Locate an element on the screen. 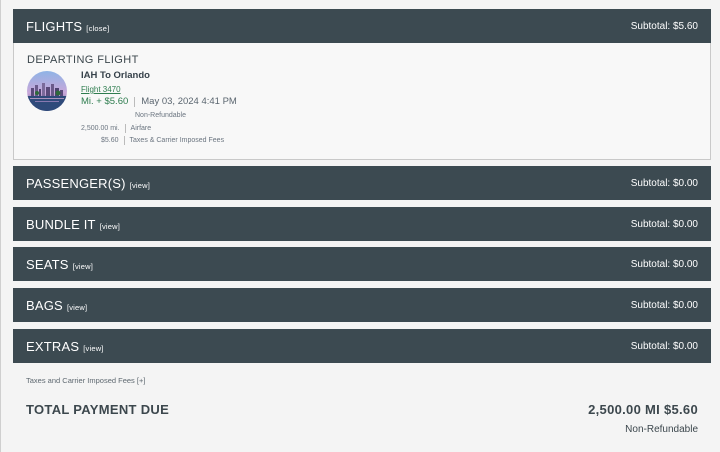 Image resolution: width=720 pixels, height=452 pixels. total-non-refundable-note: Non-Refundable is located at coordinates (661, 429).